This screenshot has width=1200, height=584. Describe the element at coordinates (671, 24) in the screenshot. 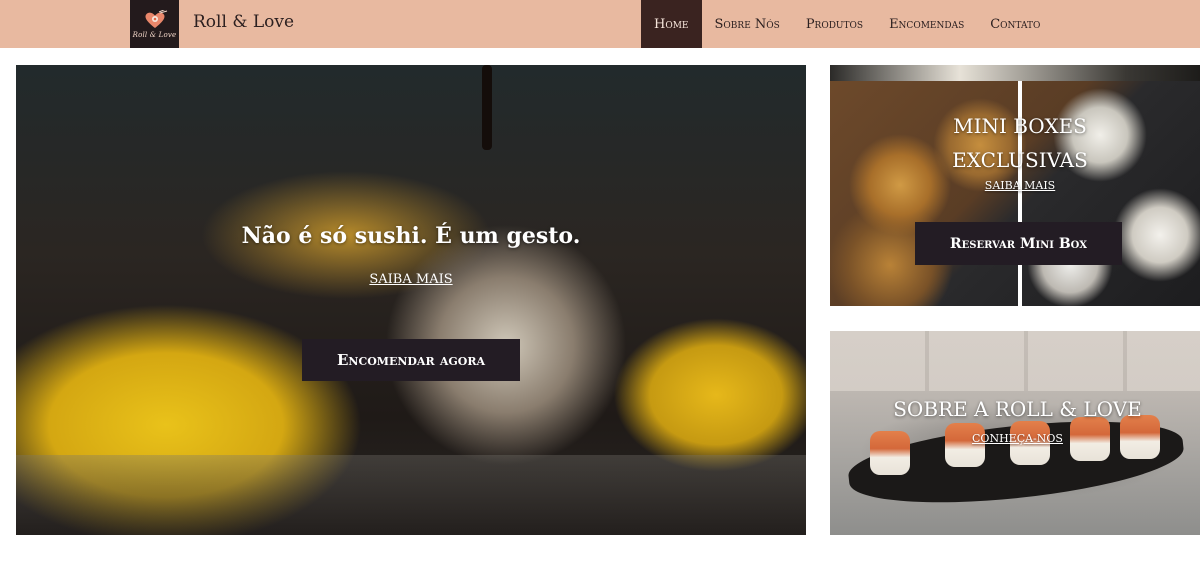

I see `nav-item-home: Home` at that location.